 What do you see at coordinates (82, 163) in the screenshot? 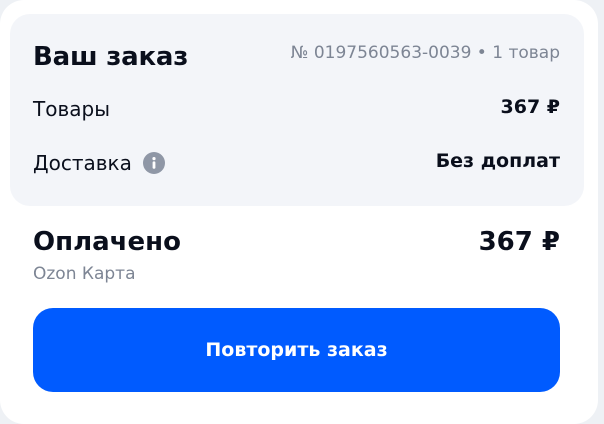
I see `delivery-label-text: Доставка` at bounding box center [82, 163].